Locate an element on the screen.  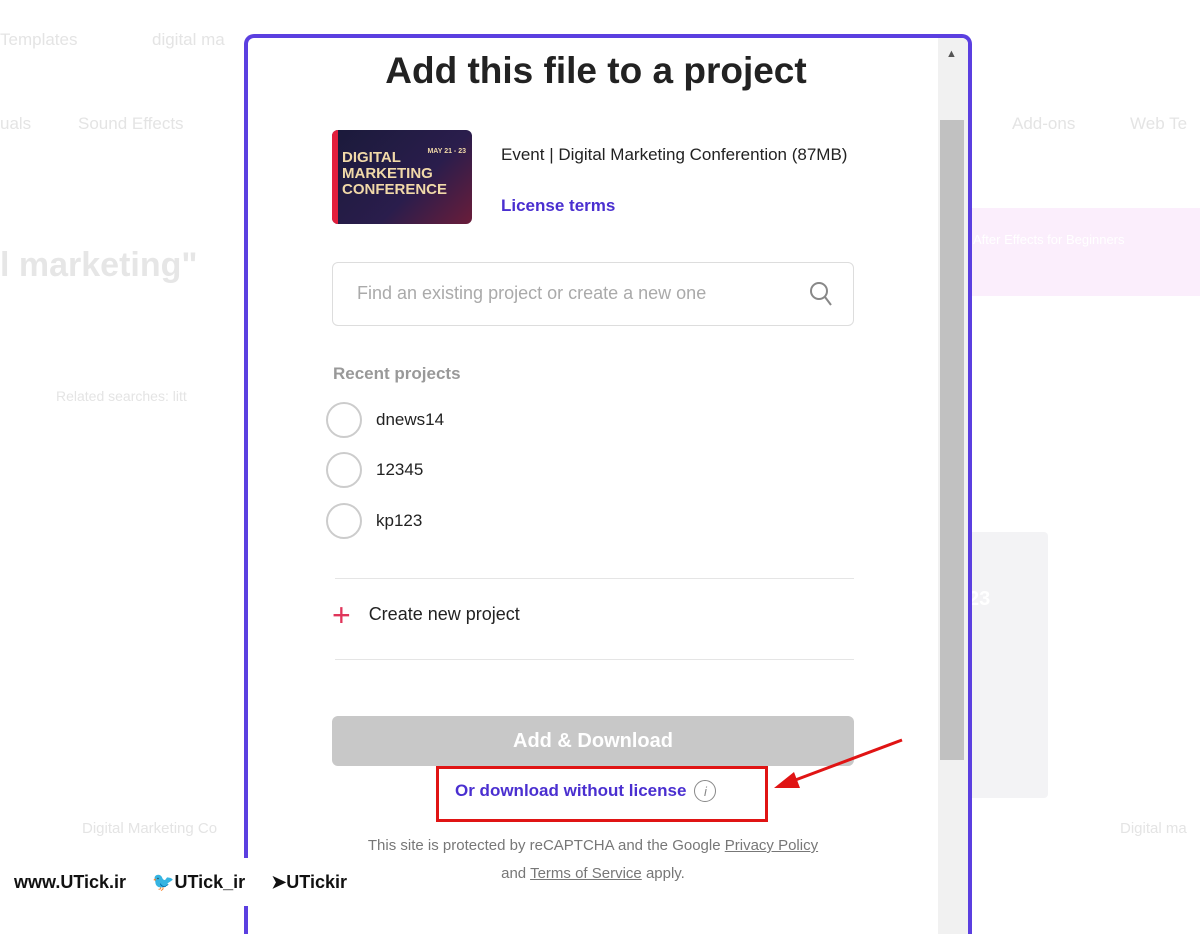
recent-projects-label: Recent projects is located at coordinates (397, 373).